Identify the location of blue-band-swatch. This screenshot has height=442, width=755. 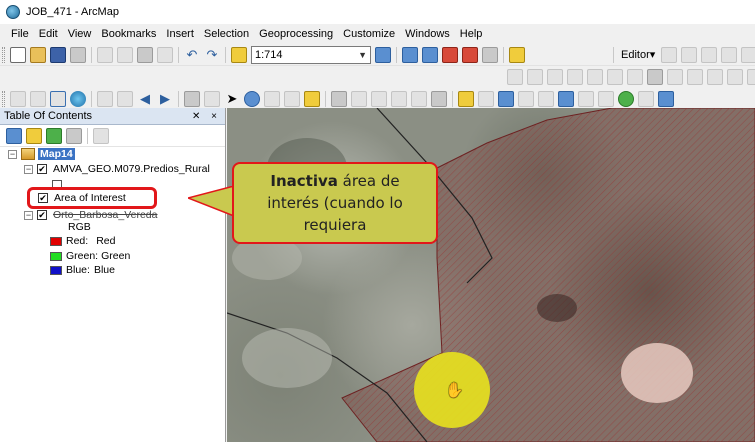
(56, 270).